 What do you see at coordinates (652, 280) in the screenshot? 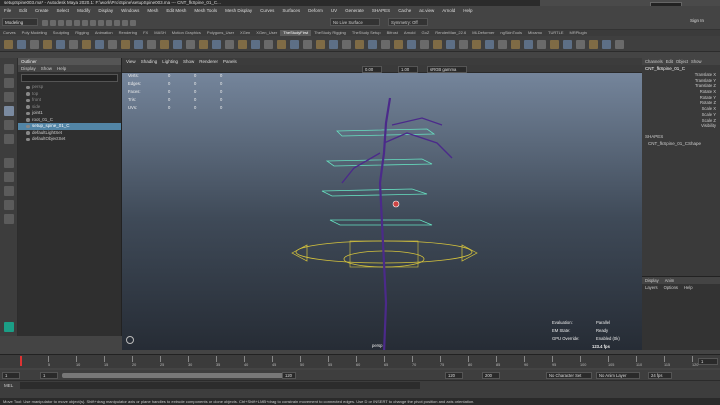
I see `layer-tab-display: Display` at bounding box center [652, 280].